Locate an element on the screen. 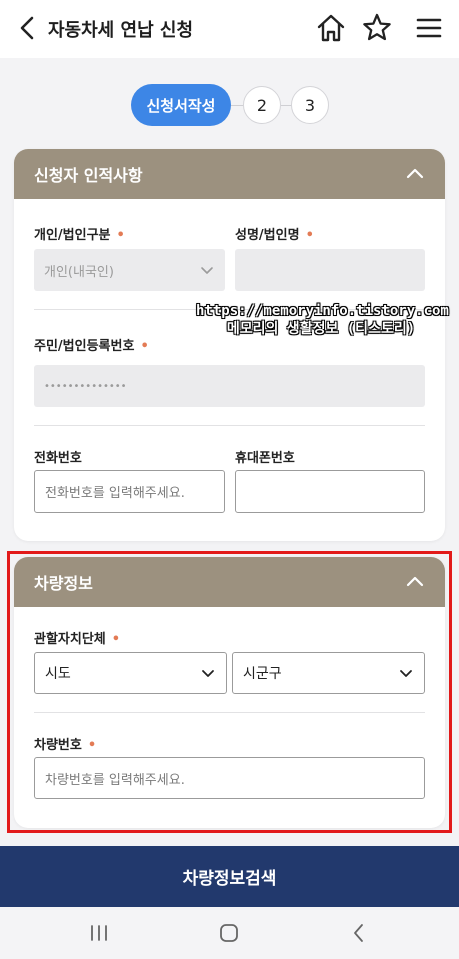 This screenshot has height=959, width=459. step-connector is located at coordinates (237, 105).